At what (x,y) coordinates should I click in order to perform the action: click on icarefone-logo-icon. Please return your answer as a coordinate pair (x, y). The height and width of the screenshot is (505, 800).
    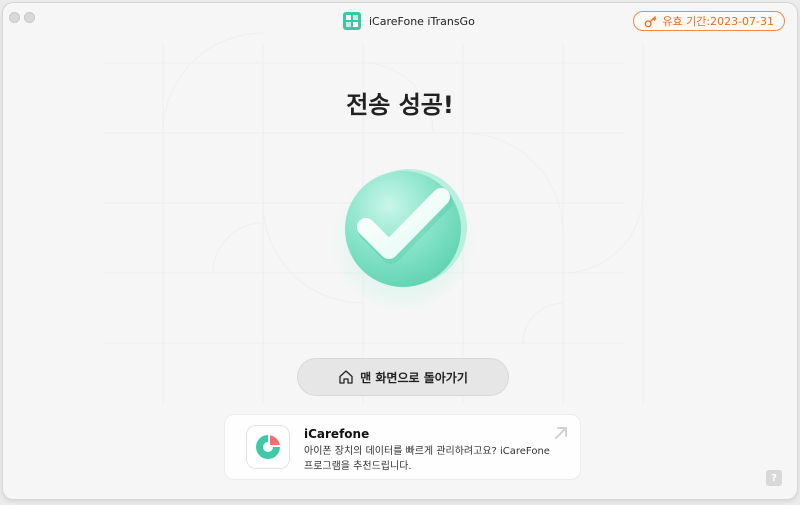
    Looking at the image, I should click on (268, 447).